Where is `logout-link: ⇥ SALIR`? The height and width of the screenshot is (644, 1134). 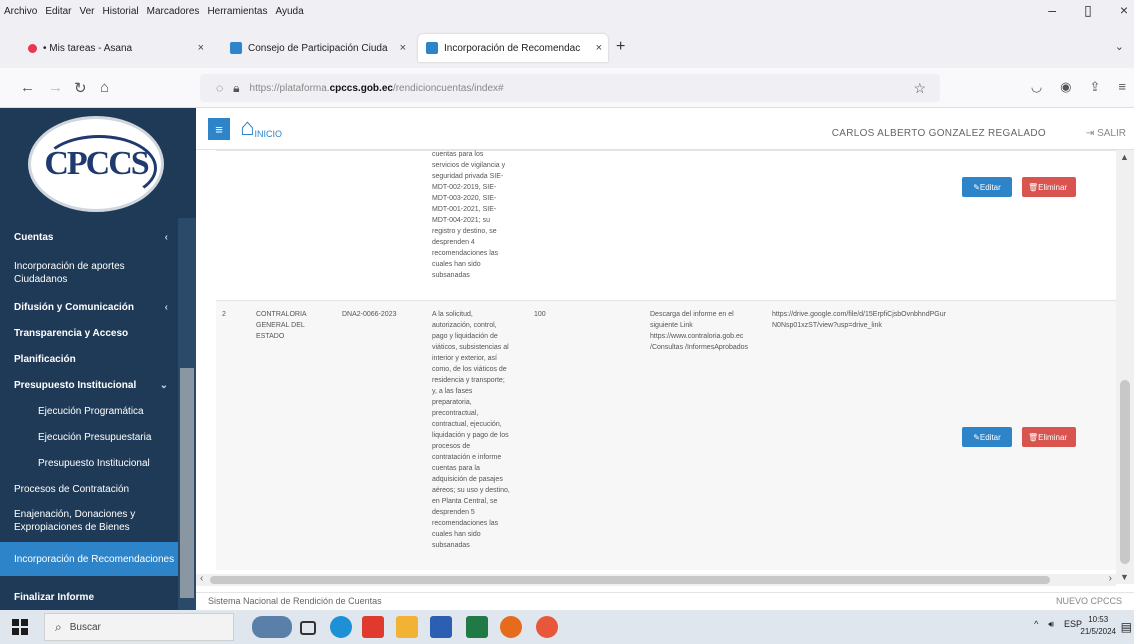
logout-link: ⇥ SALIR is located at coordinates (1106, 133).